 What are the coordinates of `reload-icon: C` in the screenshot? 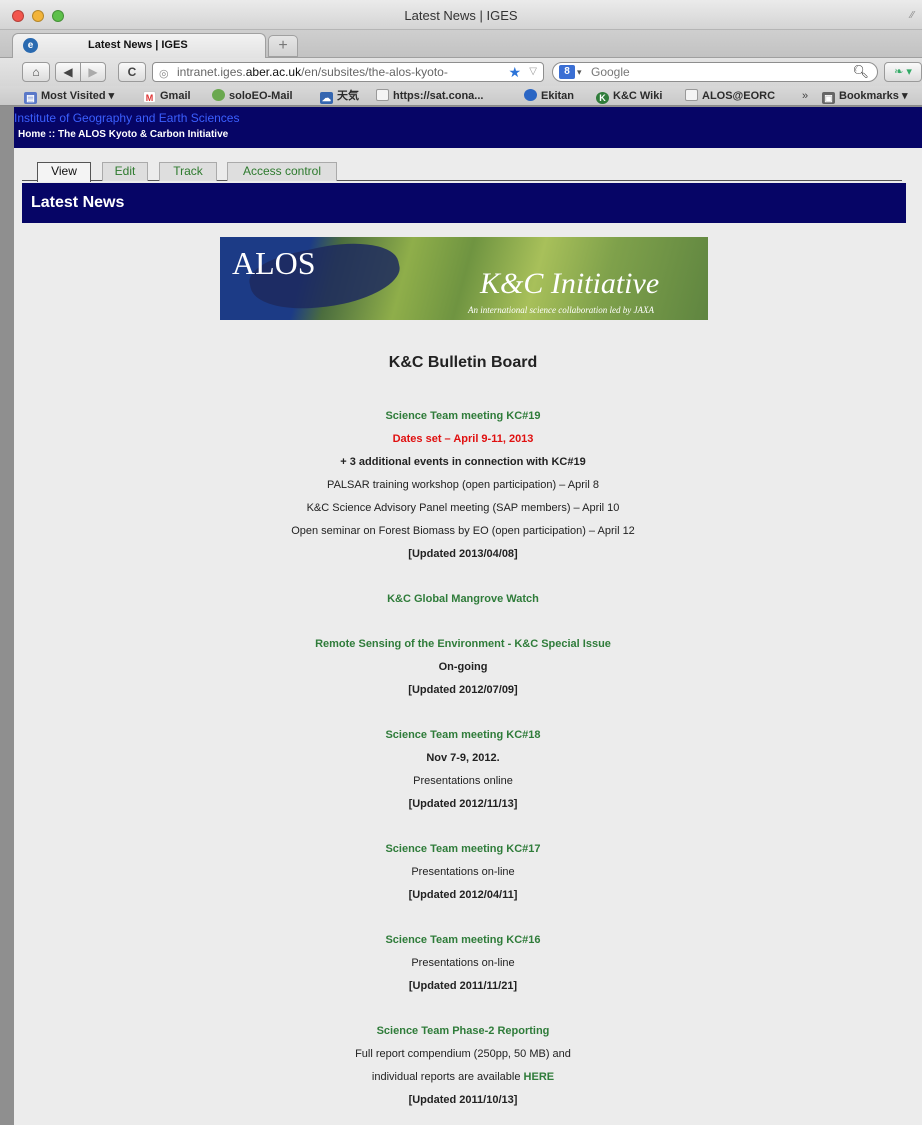 It's located at (132, 72).